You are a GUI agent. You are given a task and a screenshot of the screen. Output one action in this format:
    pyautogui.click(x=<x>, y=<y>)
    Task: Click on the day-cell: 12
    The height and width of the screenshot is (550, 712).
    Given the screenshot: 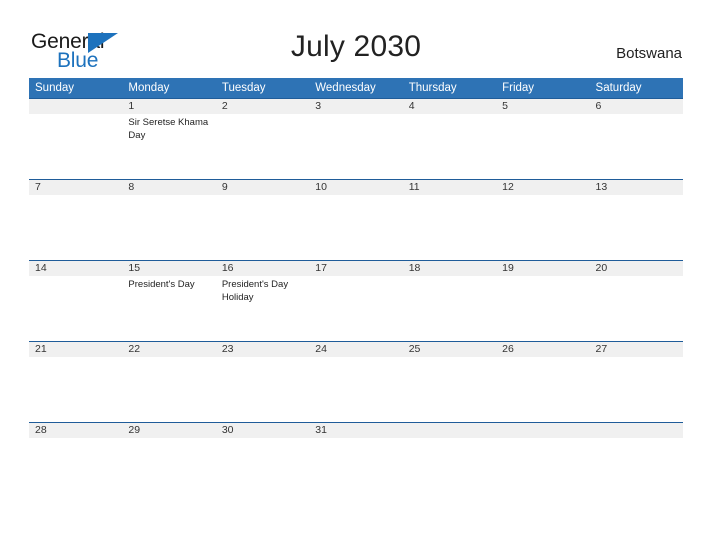 What is the action you would take?
    pyautogui.click(x=543, y=219)
    